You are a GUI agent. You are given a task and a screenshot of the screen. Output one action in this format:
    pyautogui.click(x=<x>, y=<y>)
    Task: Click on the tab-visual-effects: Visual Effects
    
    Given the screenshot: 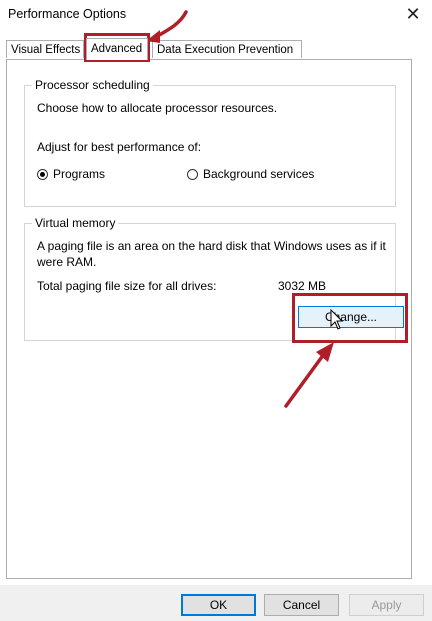 What is the action you would take?
    pyautogui.click(x=45, y=49)
    